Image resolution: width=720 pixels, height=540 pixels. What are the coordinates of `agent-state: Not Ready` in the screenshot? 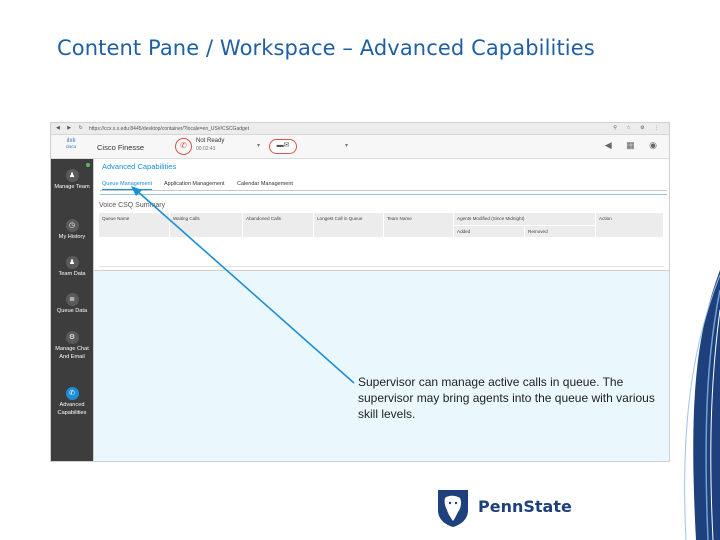 It's located at (210, 141).